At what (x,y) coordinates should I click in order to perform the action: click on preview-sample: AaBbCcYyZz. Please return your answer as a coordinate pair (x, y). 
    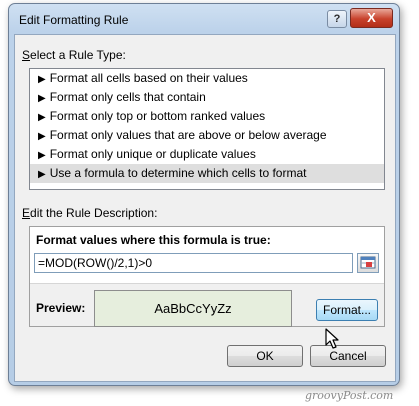
    Looking at the image, I should click on (193, 308).